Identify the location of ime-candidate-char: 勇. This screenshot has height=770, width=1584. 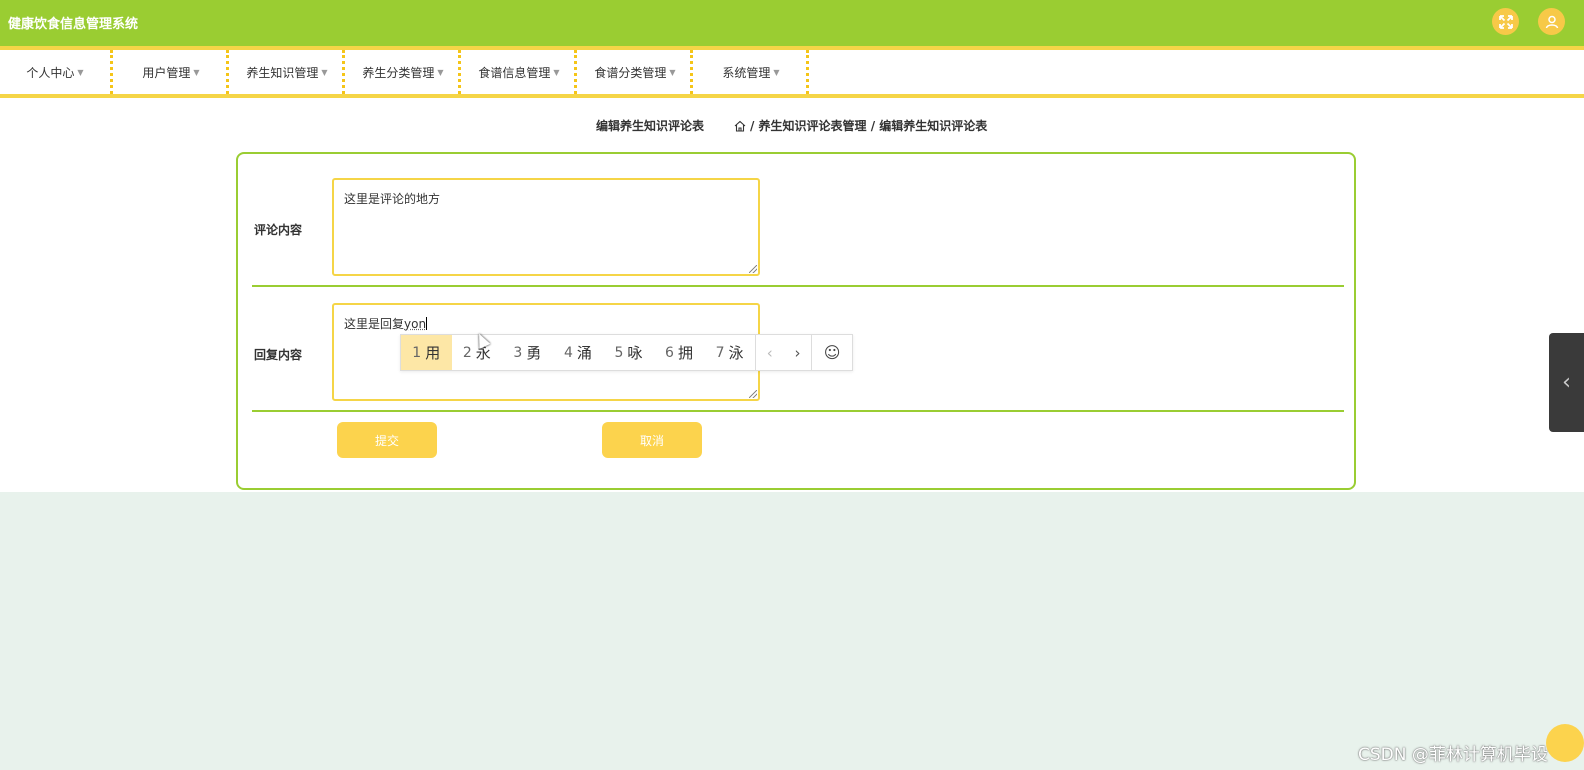
(534, 353).